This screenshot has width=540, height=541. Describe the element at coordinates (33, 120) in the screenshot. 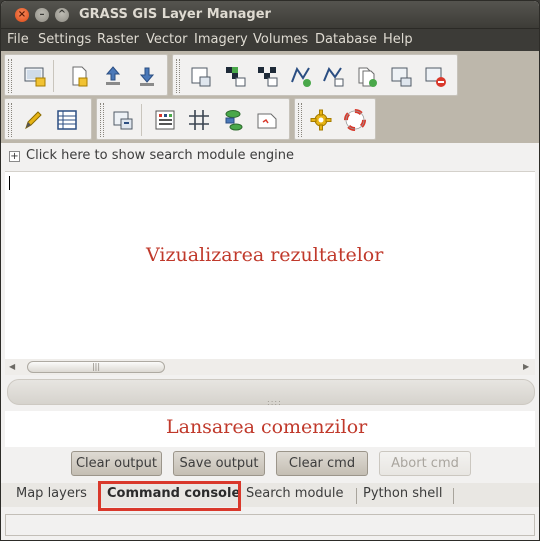

I see `digitize-icon` at that location.